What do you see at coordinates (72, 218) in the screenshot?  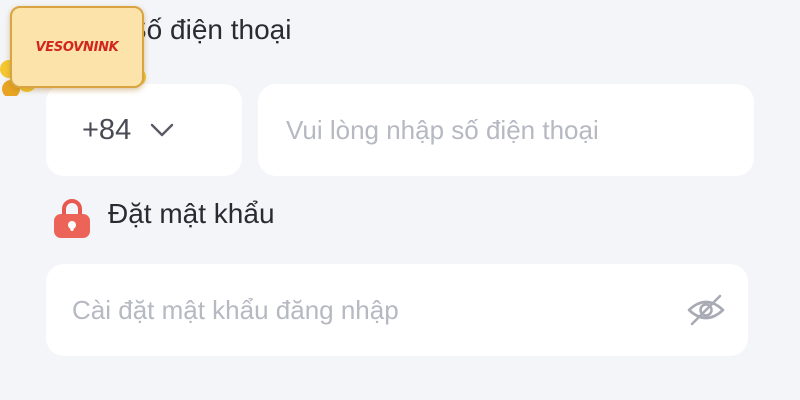 I see `lock-icon` at bounding box center [72, 218].